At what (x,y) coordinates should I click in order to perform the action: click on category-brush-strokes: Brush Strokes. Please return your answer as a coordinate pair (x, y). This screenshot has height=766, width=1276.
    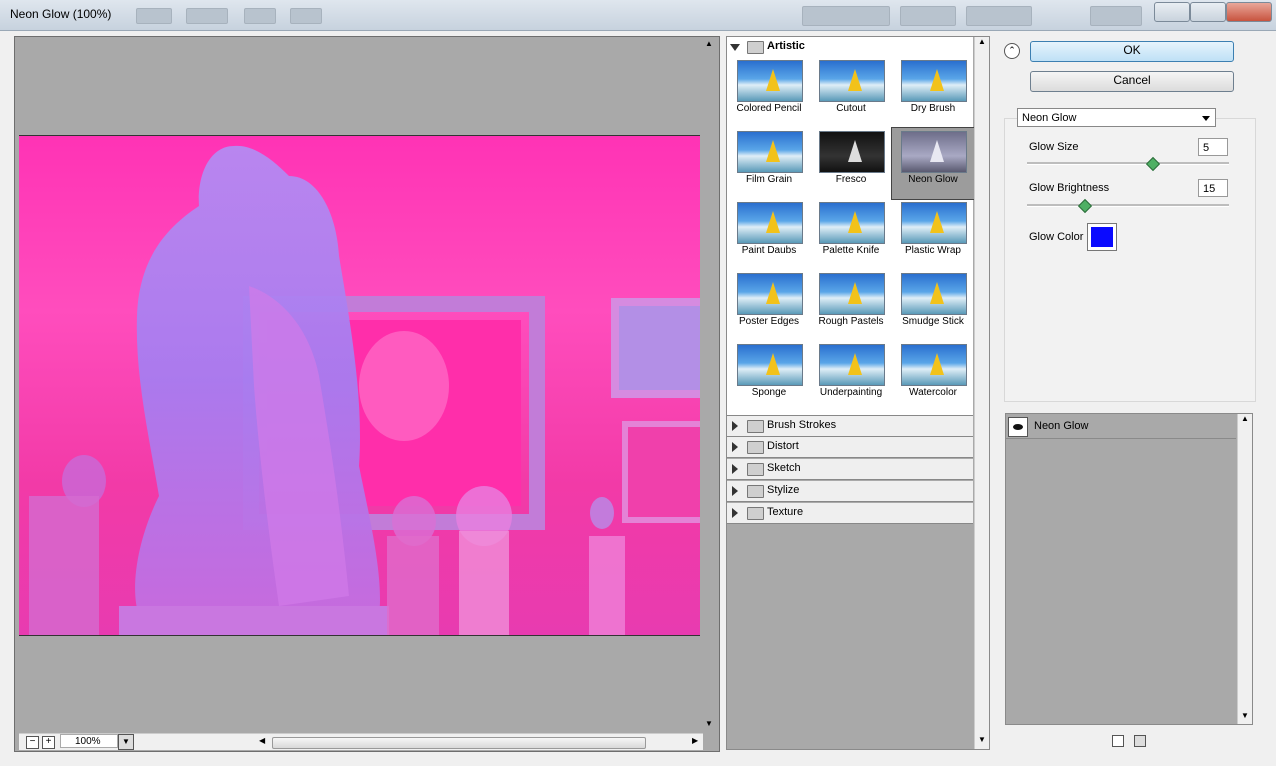
    Looking at the image, I should click on (850, 426).